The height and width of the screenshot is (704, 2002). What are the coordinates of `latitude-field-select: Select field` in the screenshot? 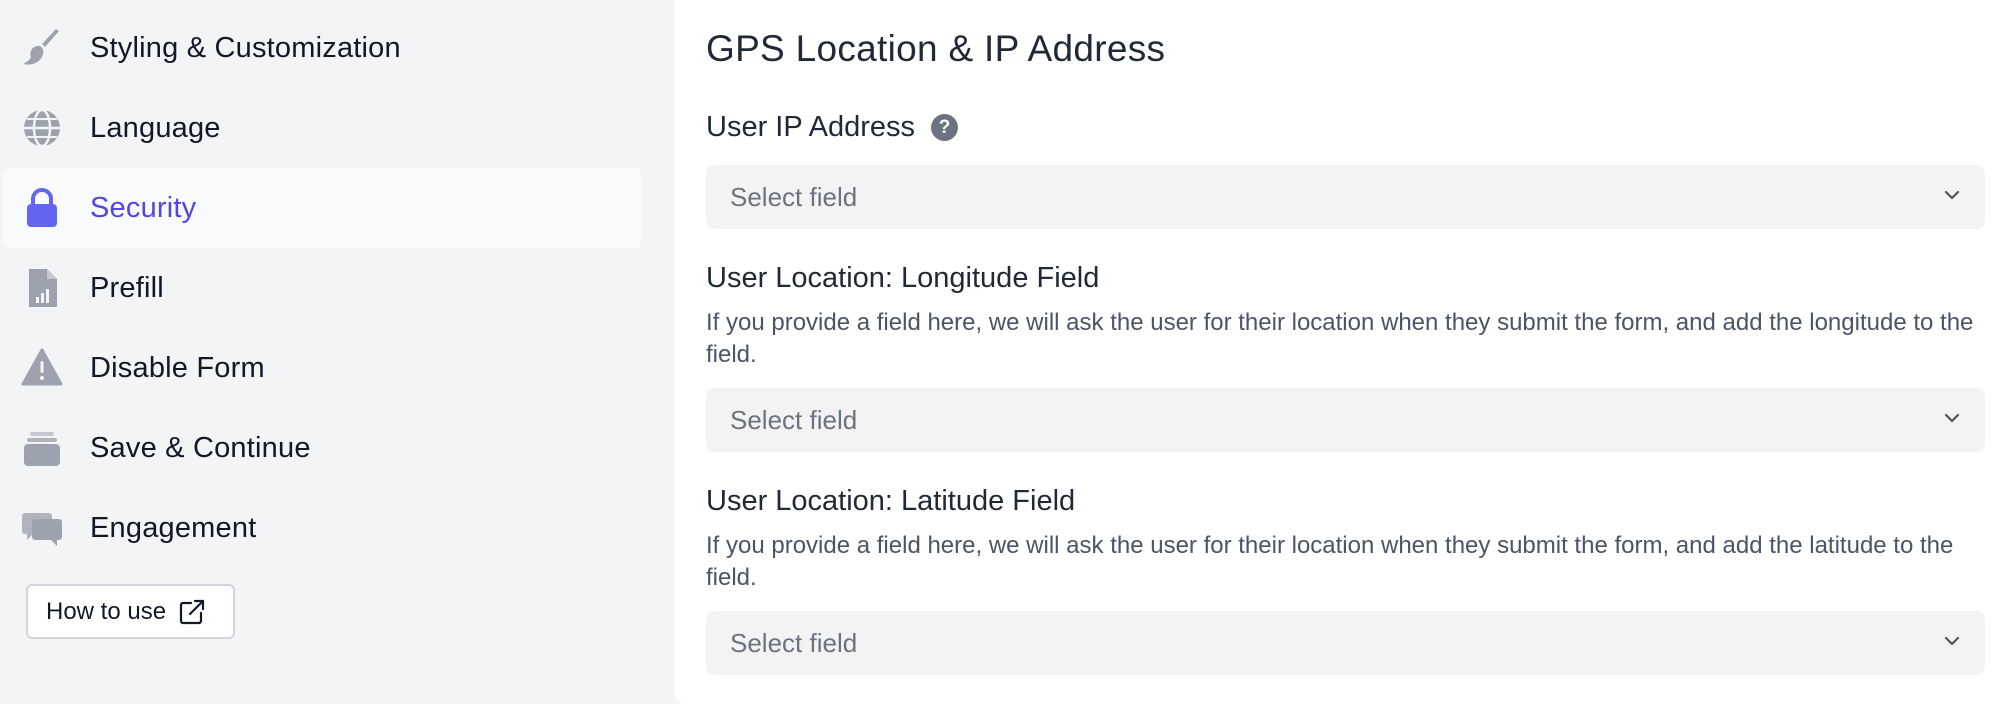 It's located at (1345, 643).